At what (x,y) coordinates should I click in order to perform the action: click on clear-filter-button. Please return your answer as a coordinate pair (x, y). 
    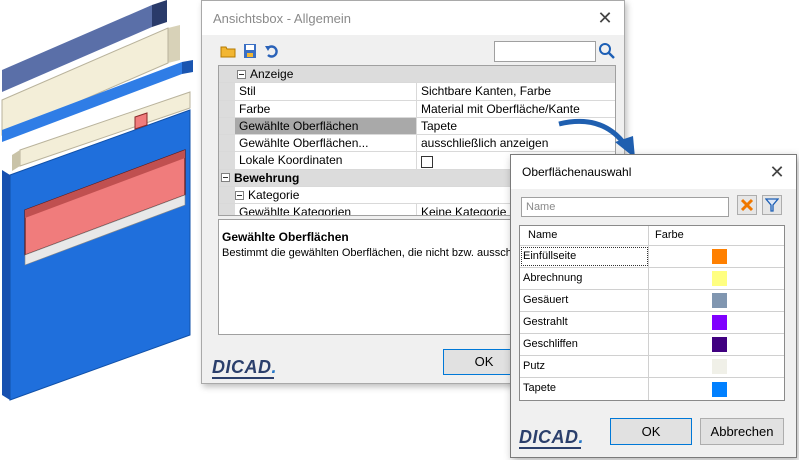
    Looking at the image, I should click on (747, 205).